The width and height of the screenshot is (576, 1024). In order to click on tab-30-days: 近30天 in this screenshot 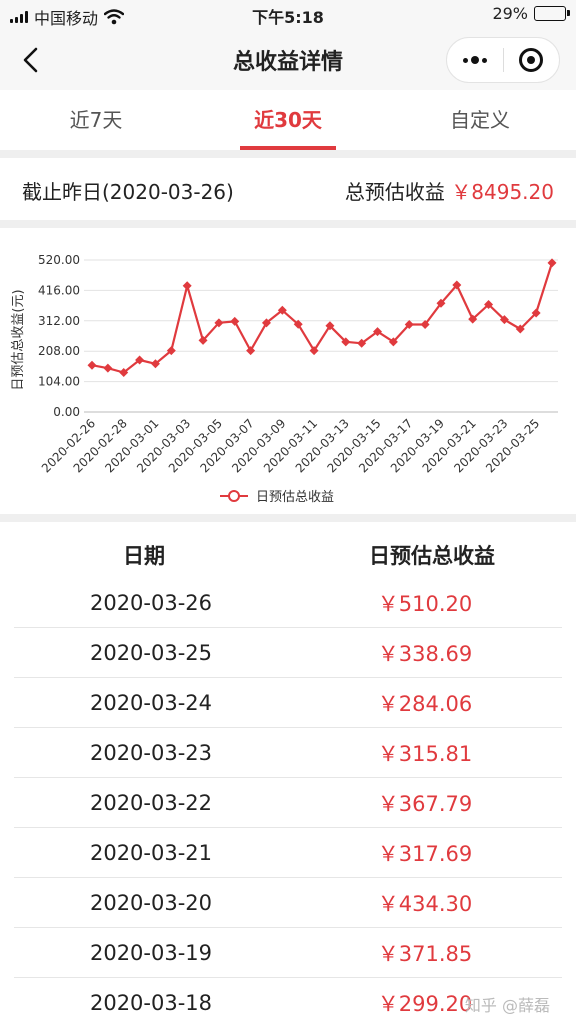, I will do `click(288, 120)`.